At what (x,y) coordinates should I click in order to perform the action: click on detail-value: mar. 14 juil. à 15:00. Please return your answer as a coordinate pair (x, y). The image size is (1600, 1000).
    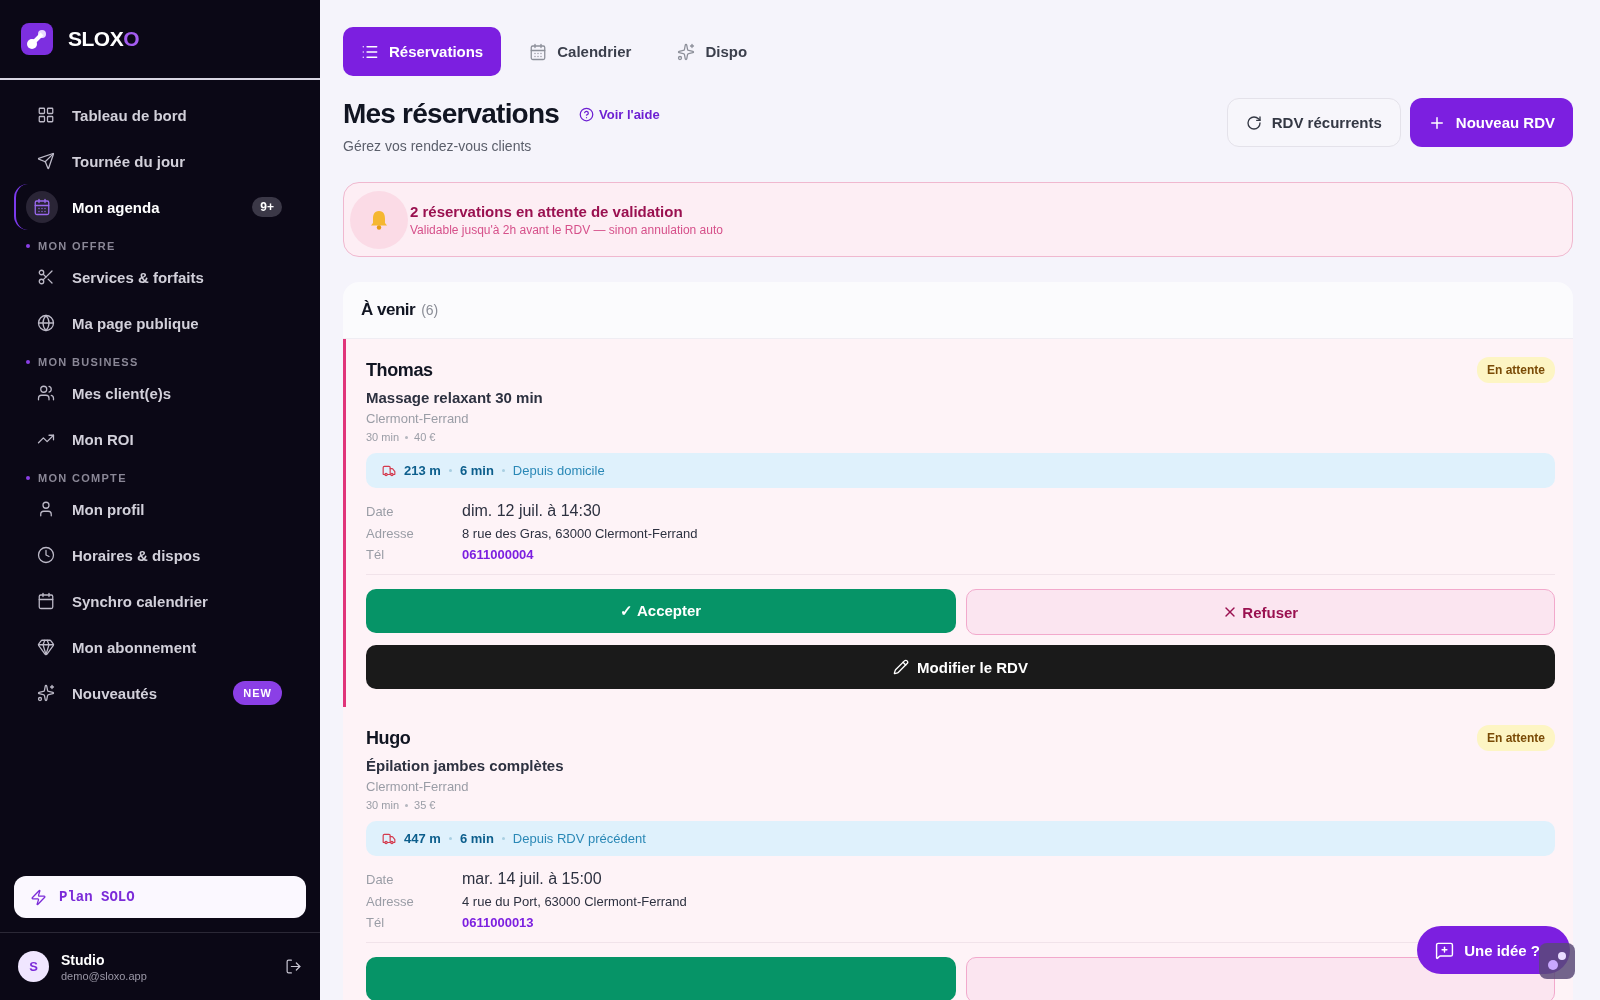
    Looking at the image, I should click on (532, 879).